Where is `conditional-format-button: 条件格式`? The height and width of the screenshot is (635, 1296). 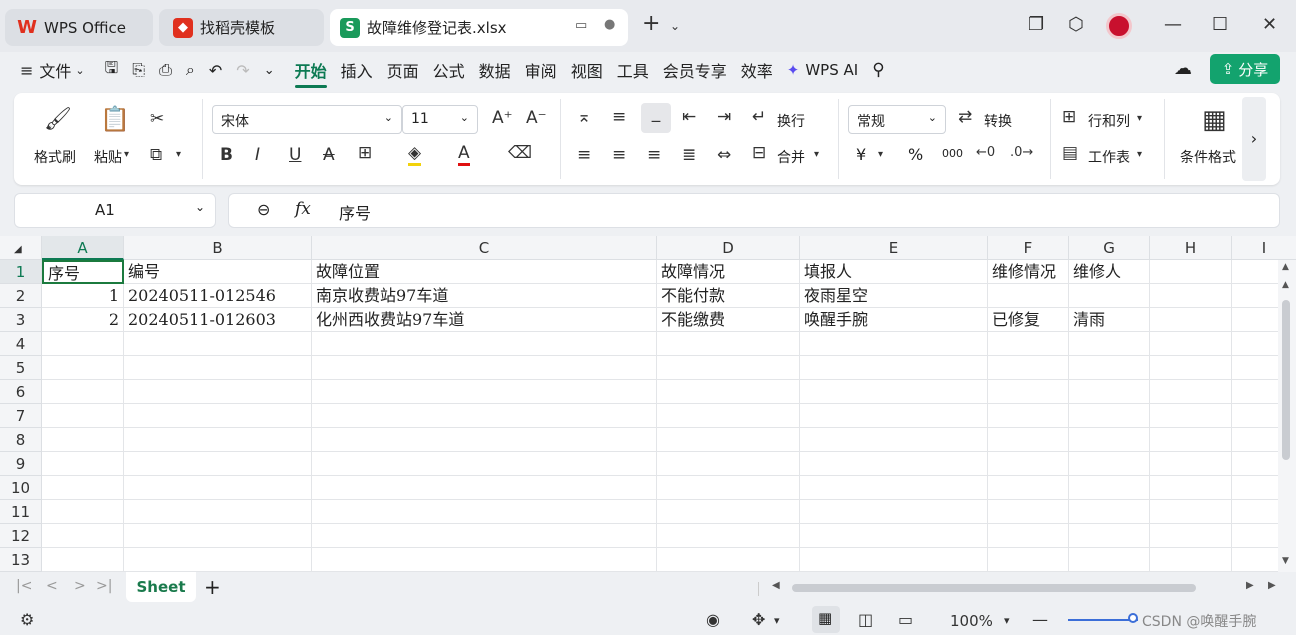 conditional-format-button: 条件格式 is located at coordinates (1208, 157).